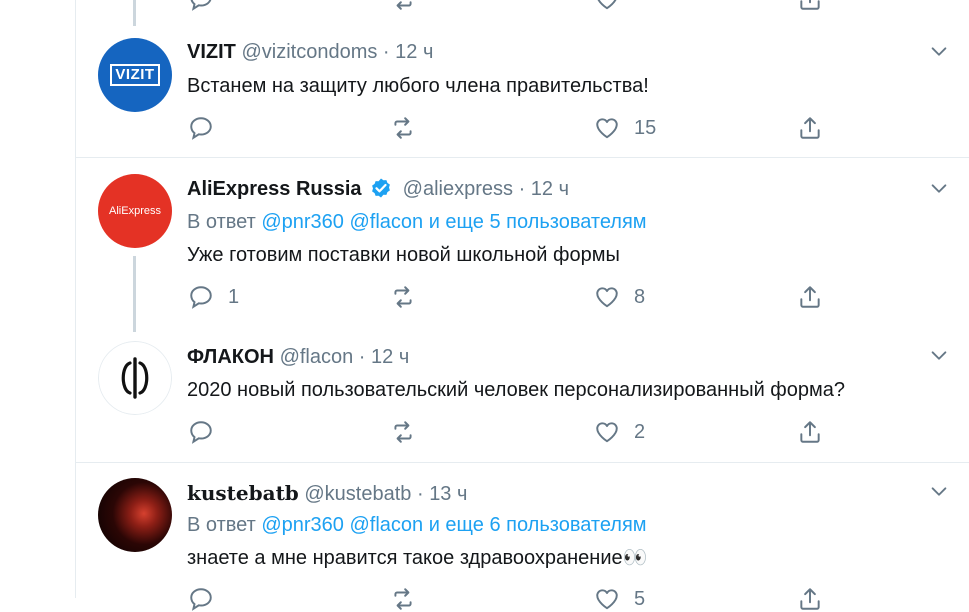 This screenshot has width=969, height=612. I want to click on tweet-header: VIZIT @vizitcondoms · 12 ч, so click(310, 52).